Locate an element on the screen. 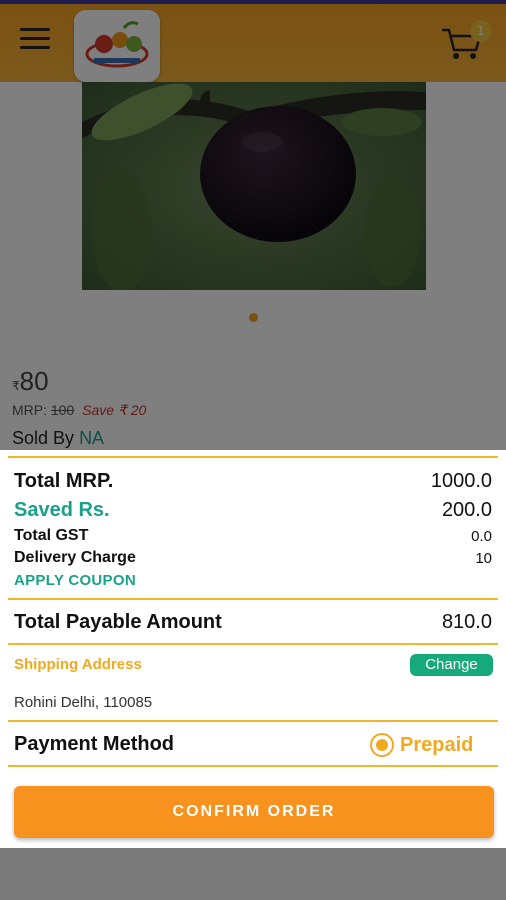 The image size is (506, 900). gst-label: Total GST is located at coordinates (51, 535).